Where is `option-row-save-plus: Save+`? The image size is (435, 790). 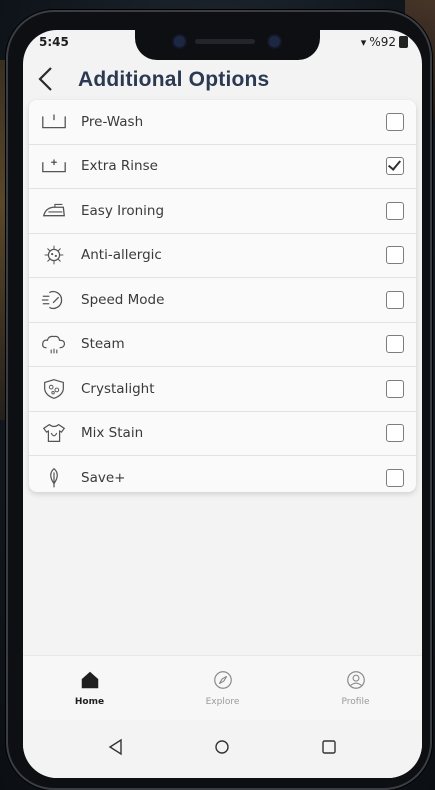 option-row-save-plus: Save+ is located at coordinates (222, 478).